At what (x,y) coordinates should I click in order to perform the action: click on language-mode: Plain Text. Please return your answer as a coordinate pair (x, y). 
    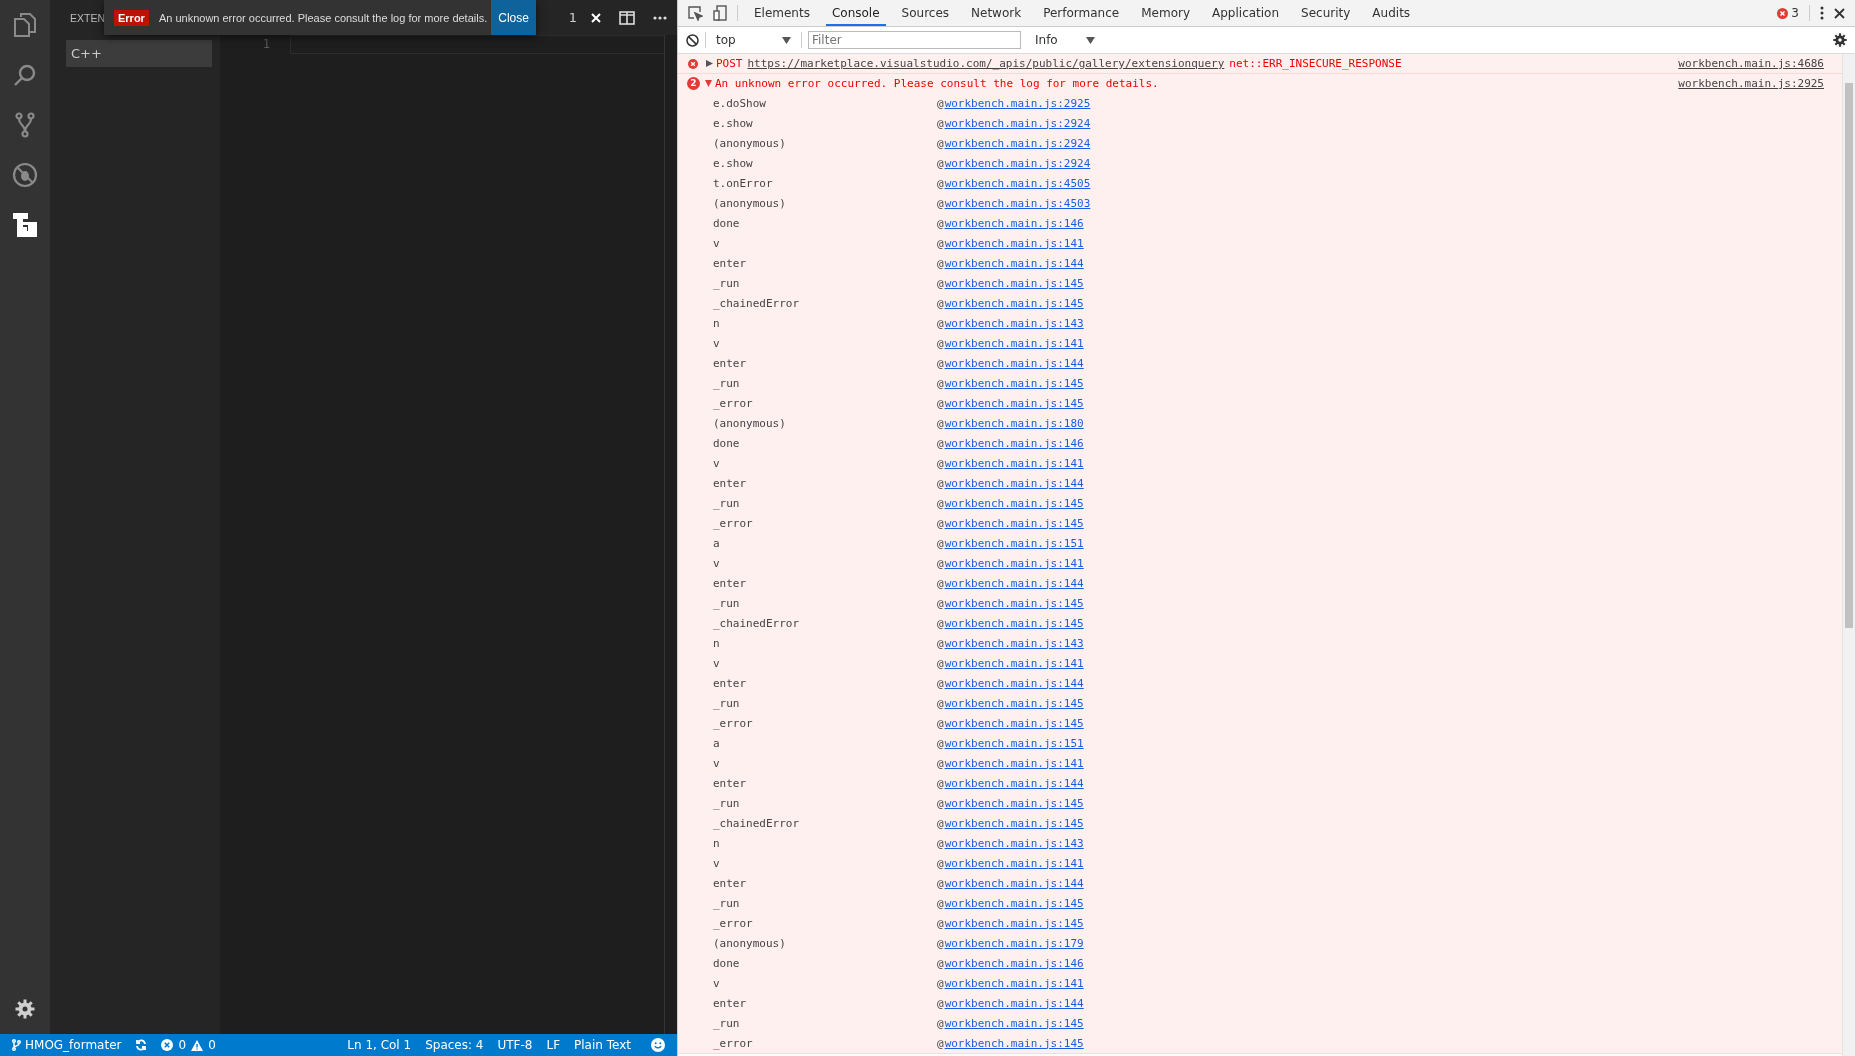
    Looking at the image, I should click on (602, 1045).